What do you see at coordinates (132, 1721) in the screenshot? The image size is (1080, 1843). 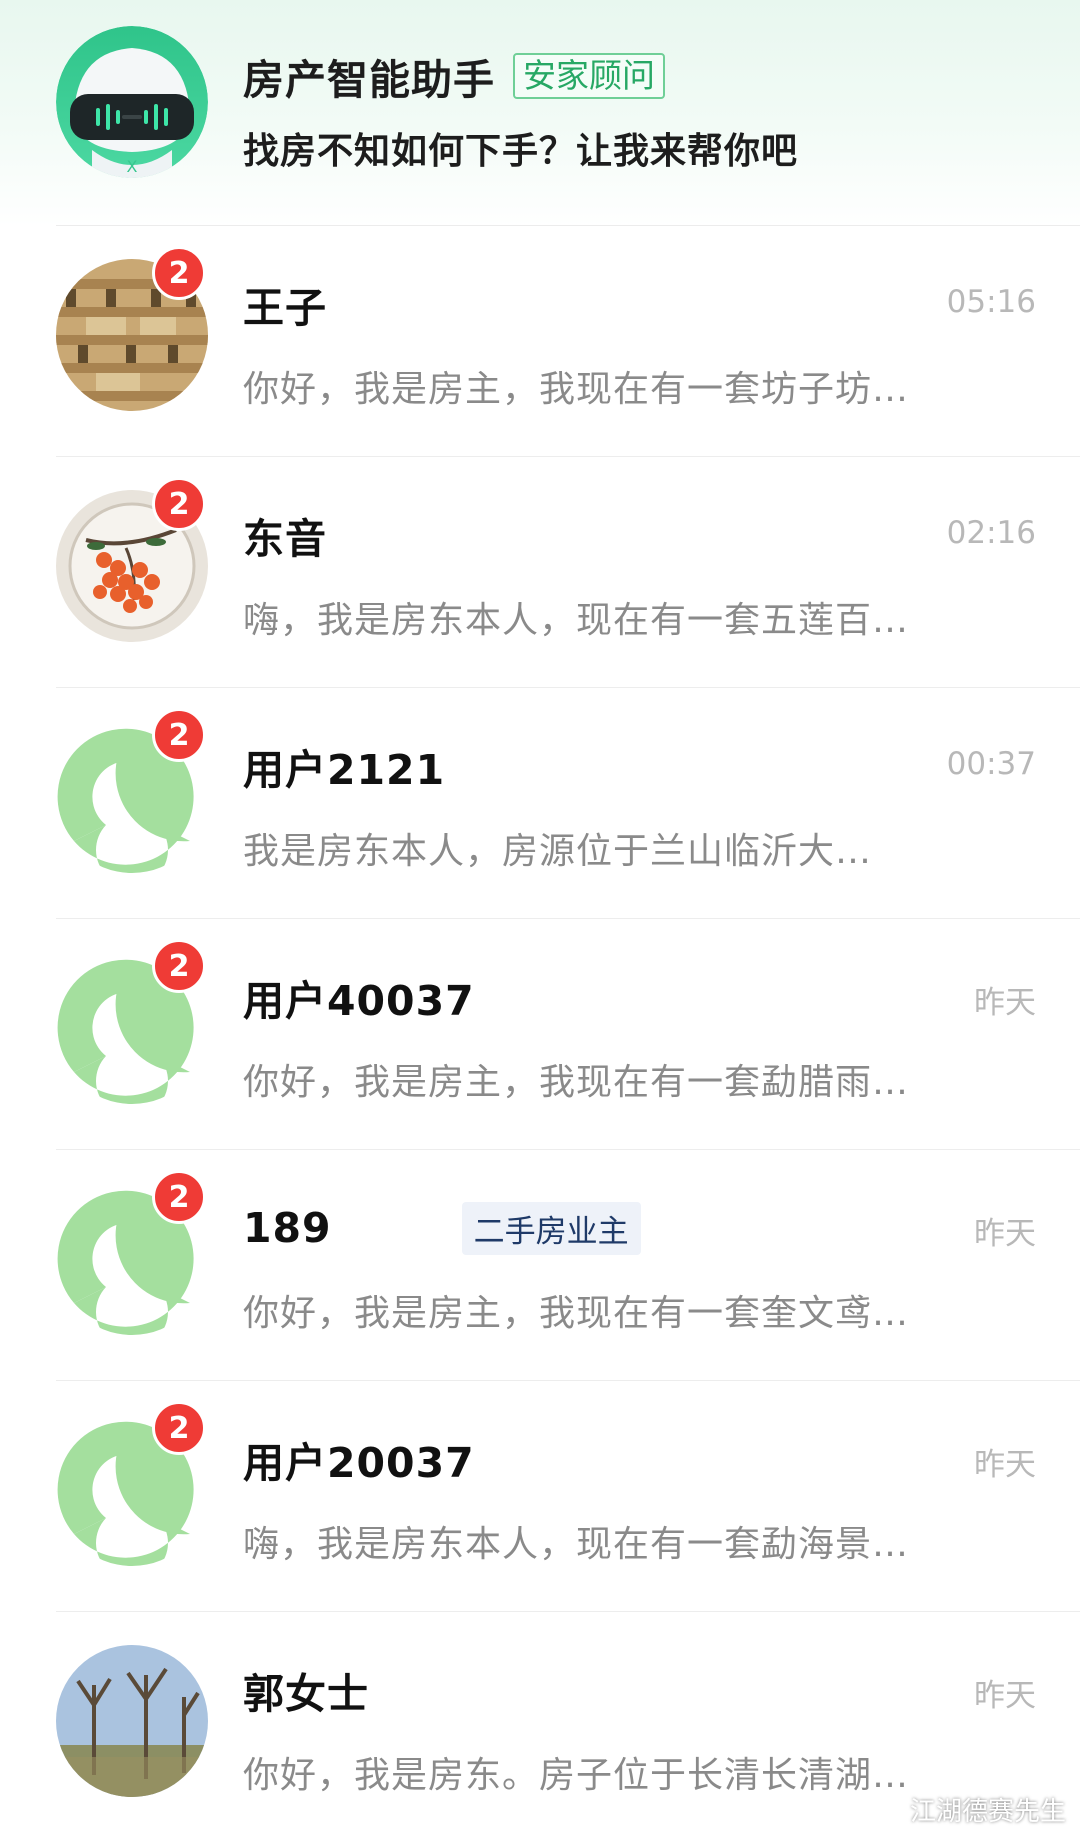 I see `avatar` at bounding box center [132, 1721].